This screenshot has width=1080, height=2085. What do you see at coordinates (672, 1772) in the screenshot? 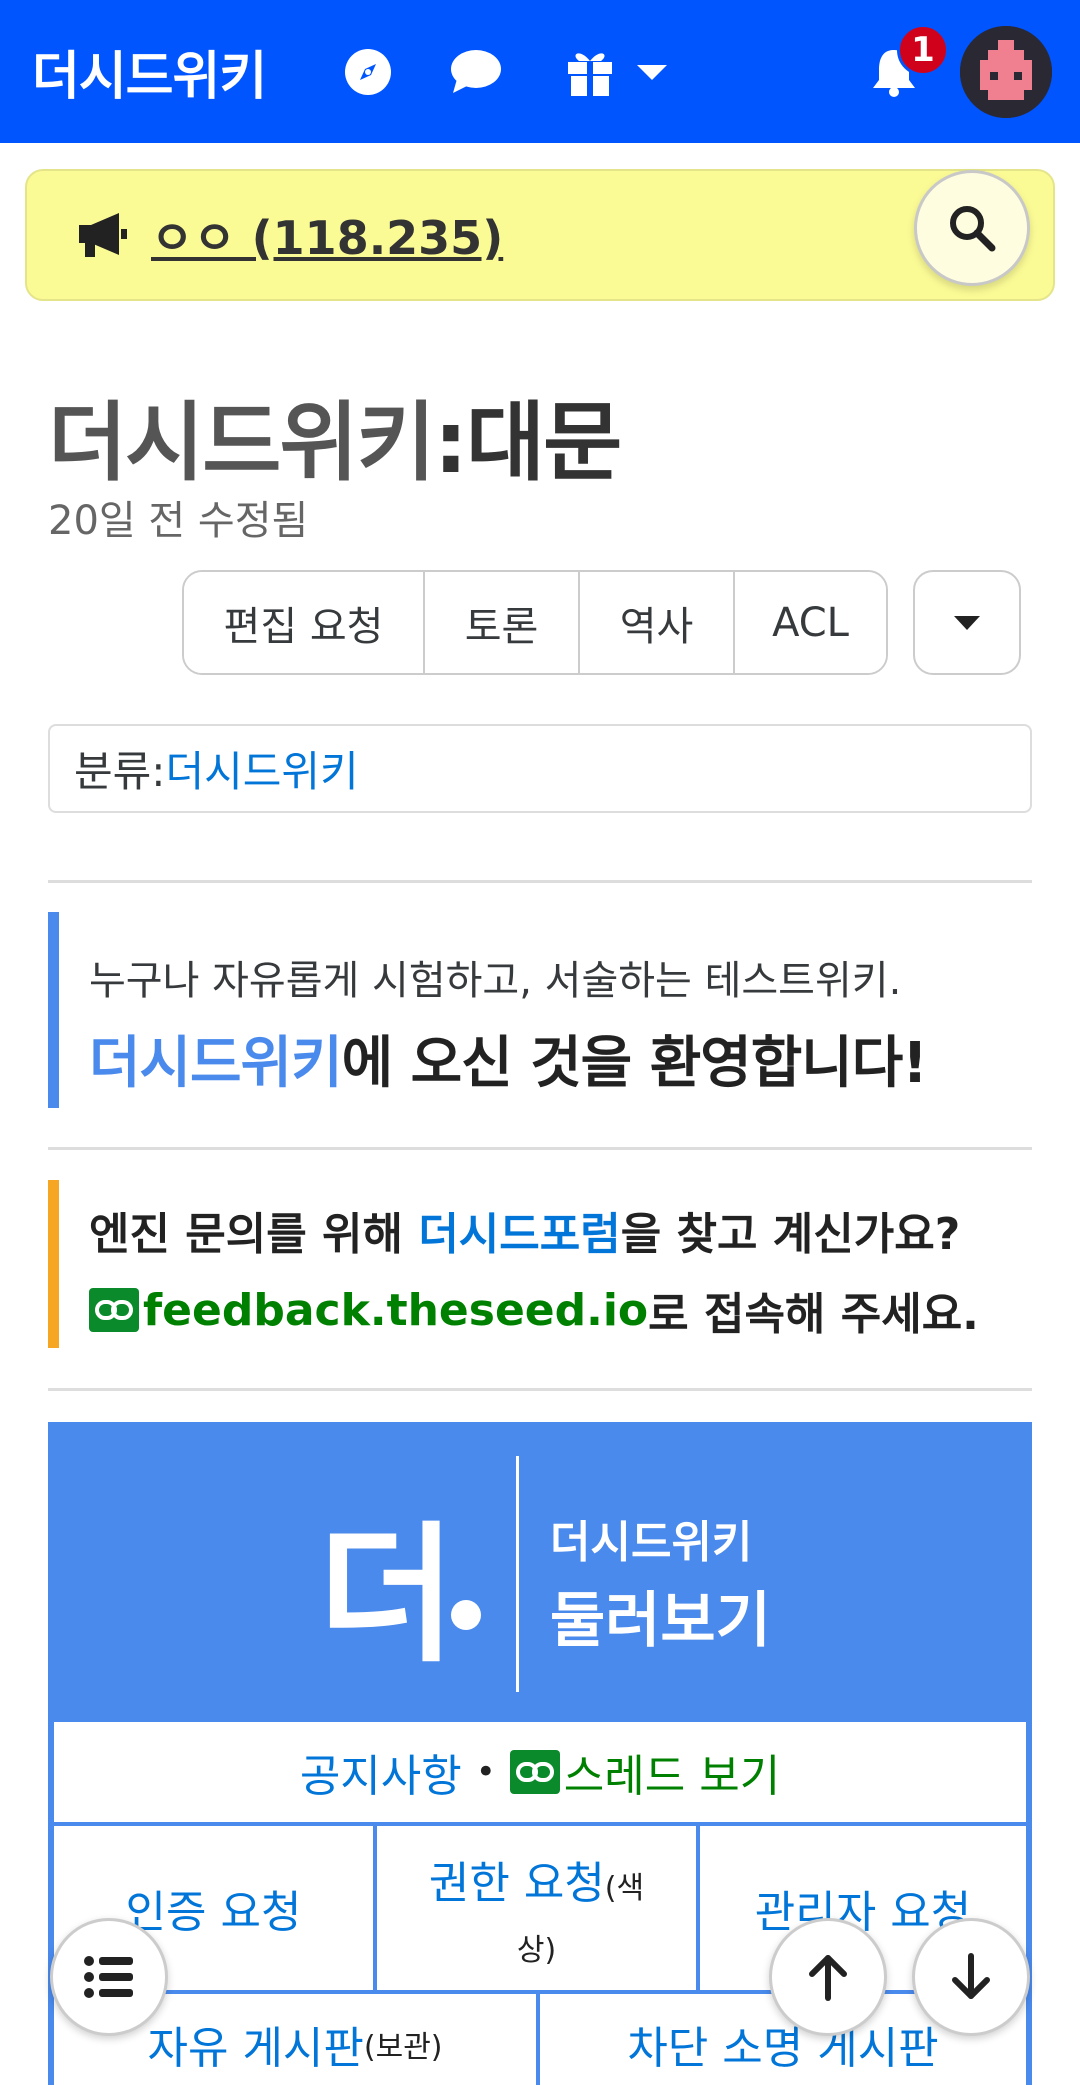
I see `thread-link: 스레드 보기` at bounding box center [672, 1772].